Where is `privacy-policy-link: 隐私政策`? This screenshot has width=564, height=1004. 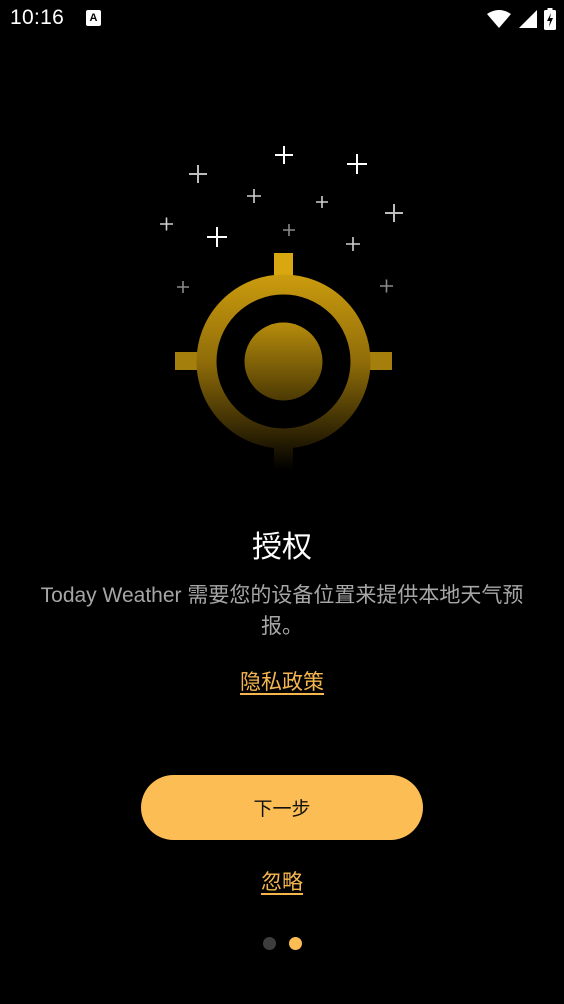 privacy-policy-link: 隐私政策 is located at coordinates (282, 682).